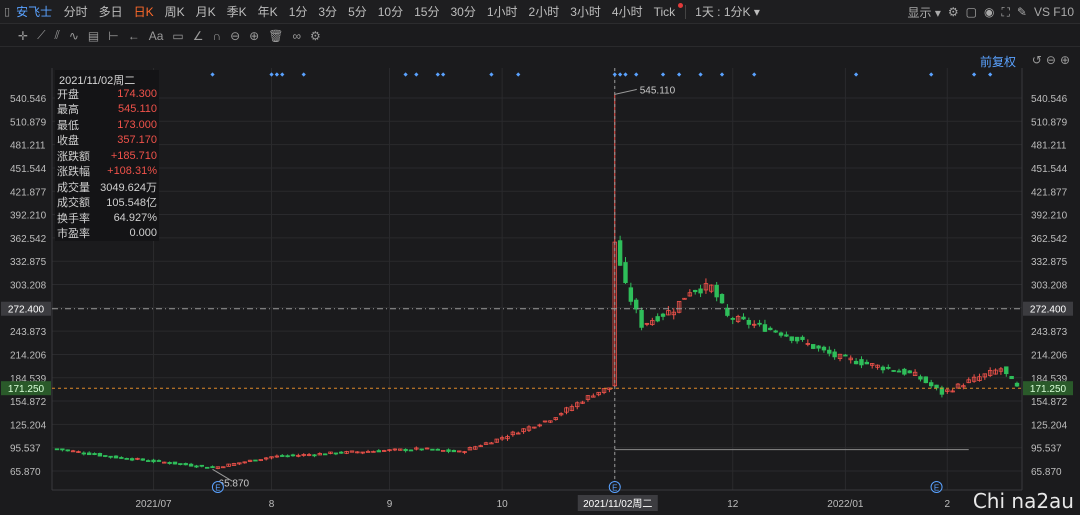 The image size is (1080, 515). Describe the element at coordinates (131, 203) in the screenshot. I see `info-value: 105.548亿` at that location.